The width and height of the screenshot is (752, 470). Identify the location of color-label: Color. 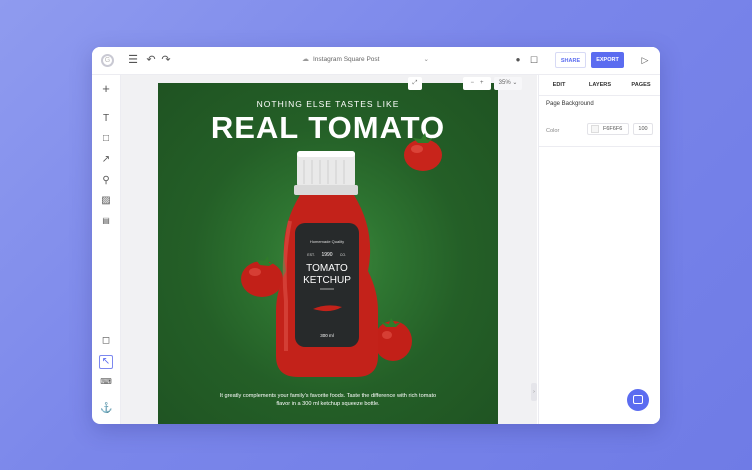
(553, 131).